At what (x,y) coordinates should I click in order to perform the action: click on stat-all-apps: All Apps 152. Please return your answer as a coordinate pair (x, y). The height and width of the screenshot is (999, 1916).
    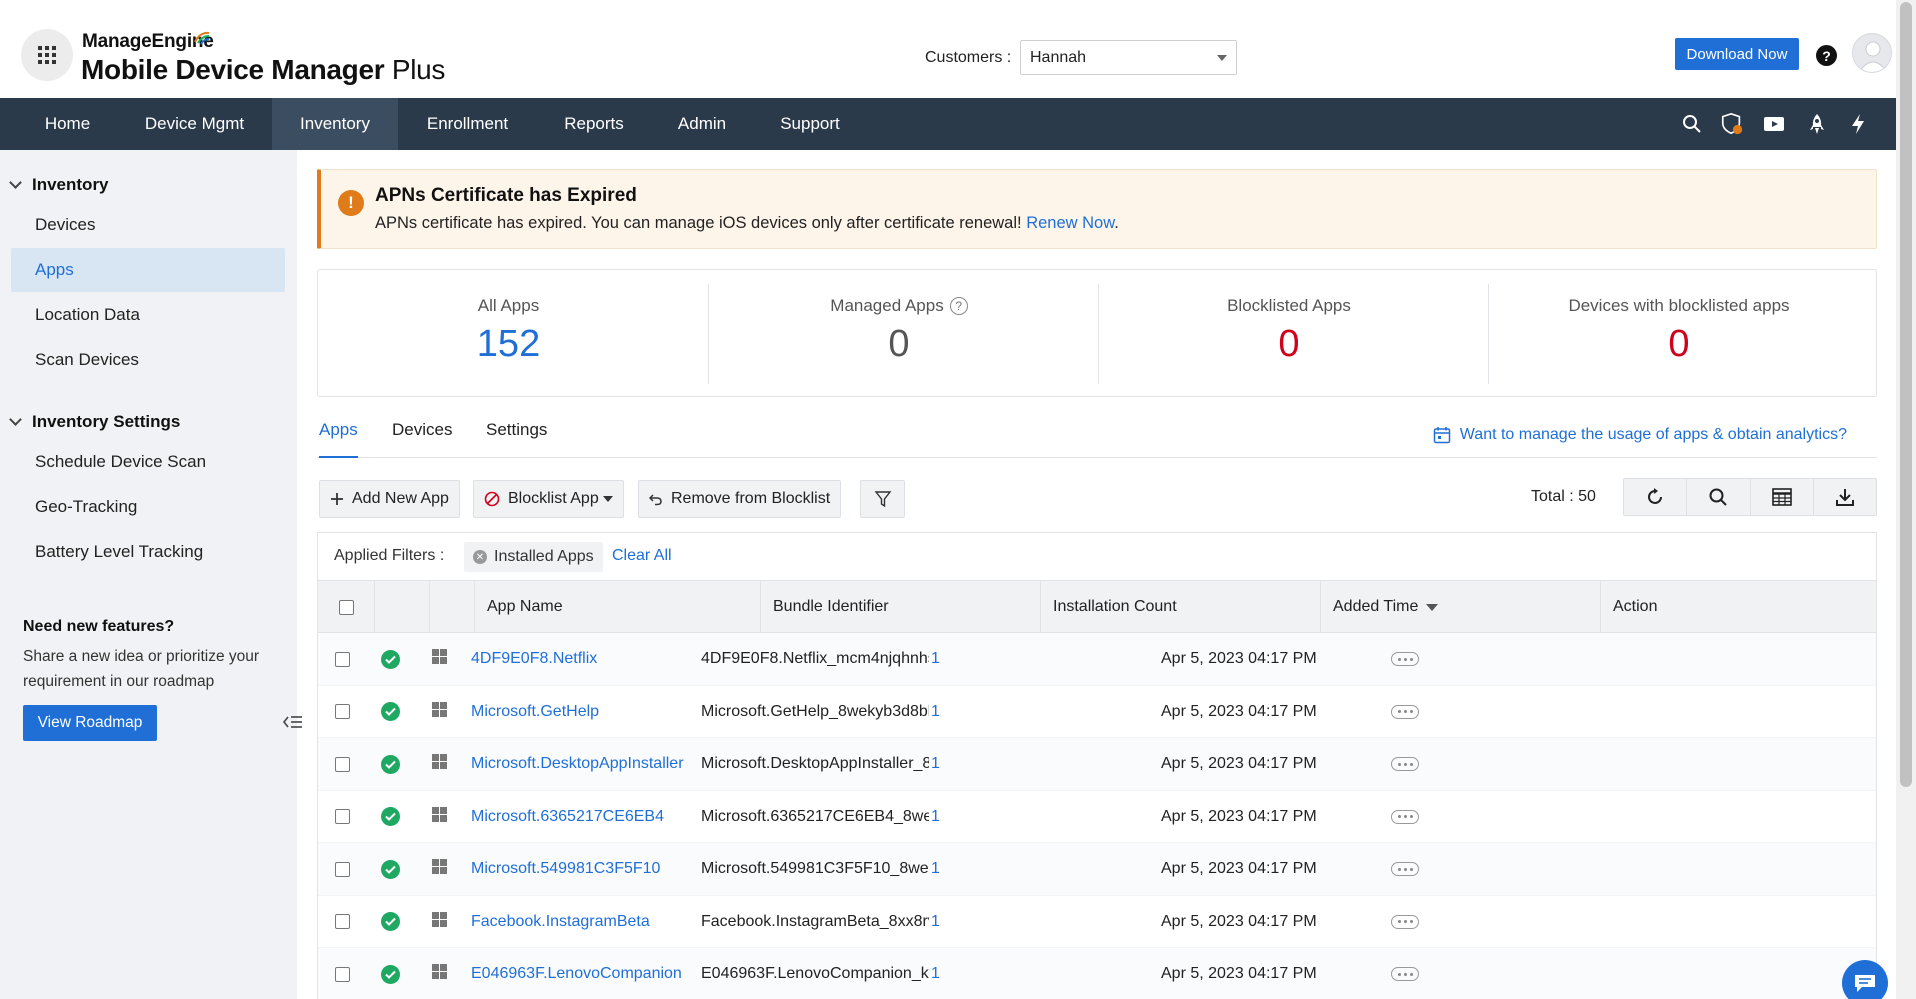
    Looking at the image, I should click on (508, 334).